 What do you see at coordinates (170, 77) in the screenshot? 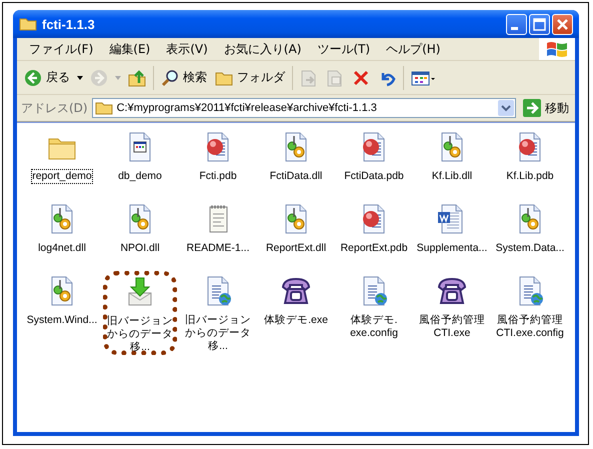
I see `search-icon` at bounding box center [170, 77].